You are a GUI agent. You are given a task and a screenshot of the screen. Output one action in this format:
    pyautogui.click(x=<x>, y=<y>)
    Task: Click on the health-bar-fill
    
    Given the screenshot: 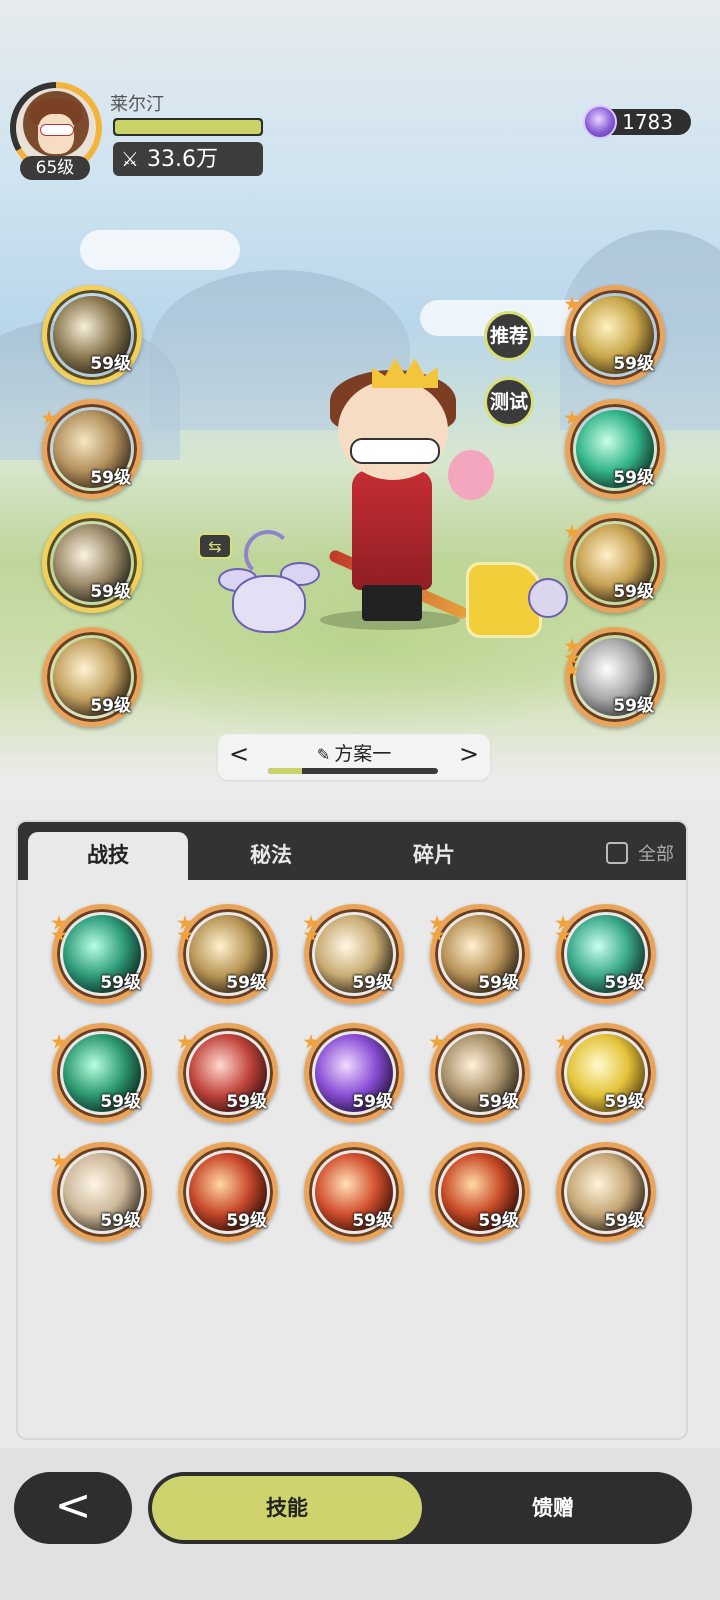 What is the action you would take?
    pyautogui.click(x=188, y=127)
    